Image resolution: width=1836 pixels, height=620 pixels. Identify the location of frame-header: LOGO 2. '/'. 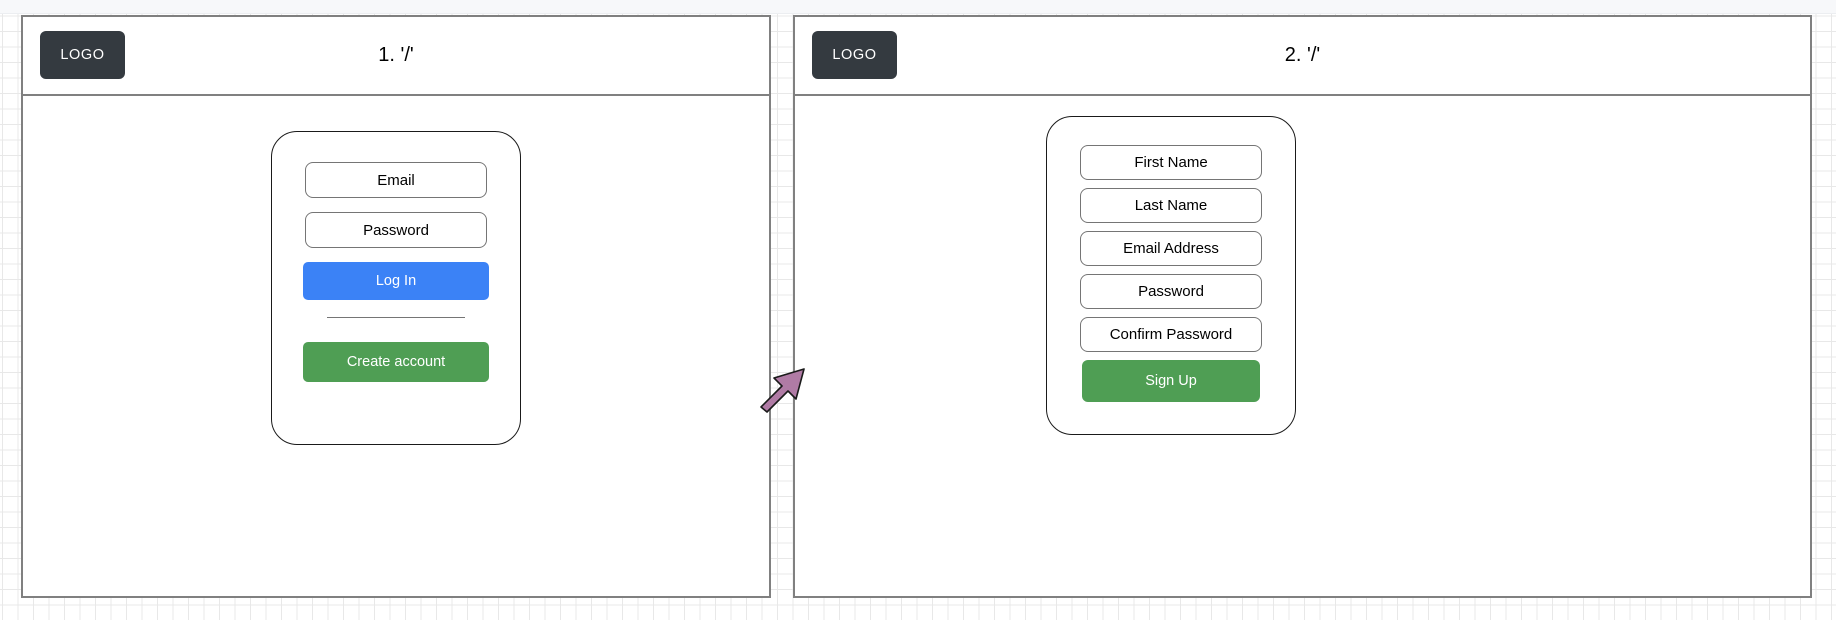
(1302, 56).